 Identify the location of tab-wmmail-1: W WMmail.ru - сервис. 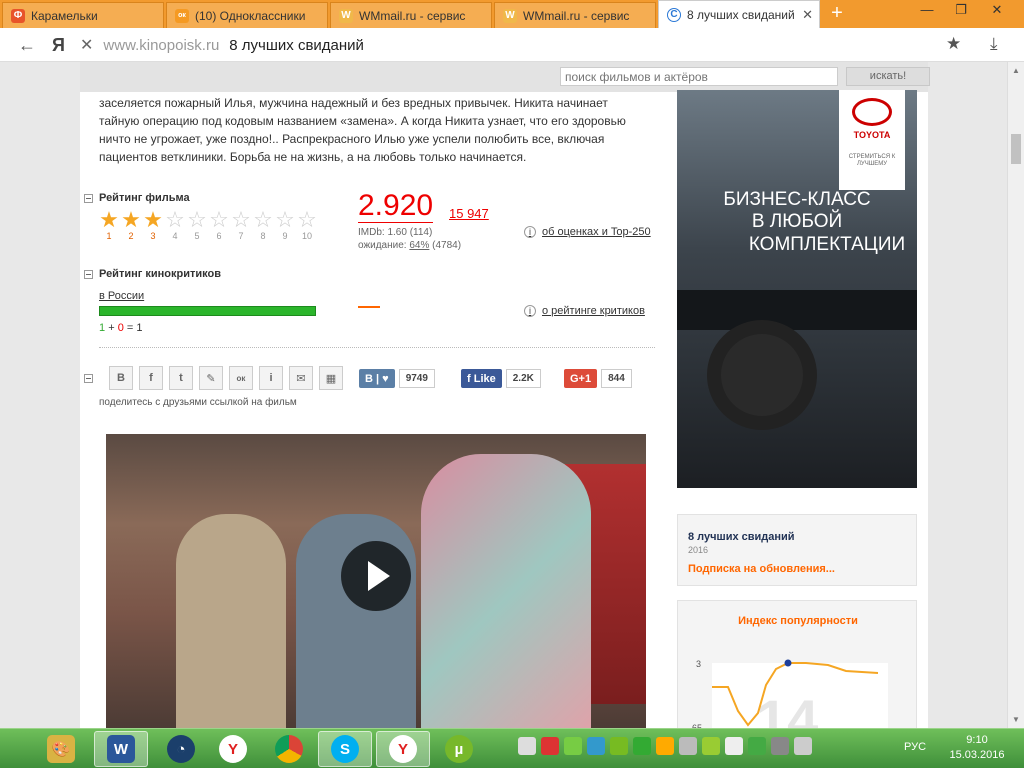
(411, 15).